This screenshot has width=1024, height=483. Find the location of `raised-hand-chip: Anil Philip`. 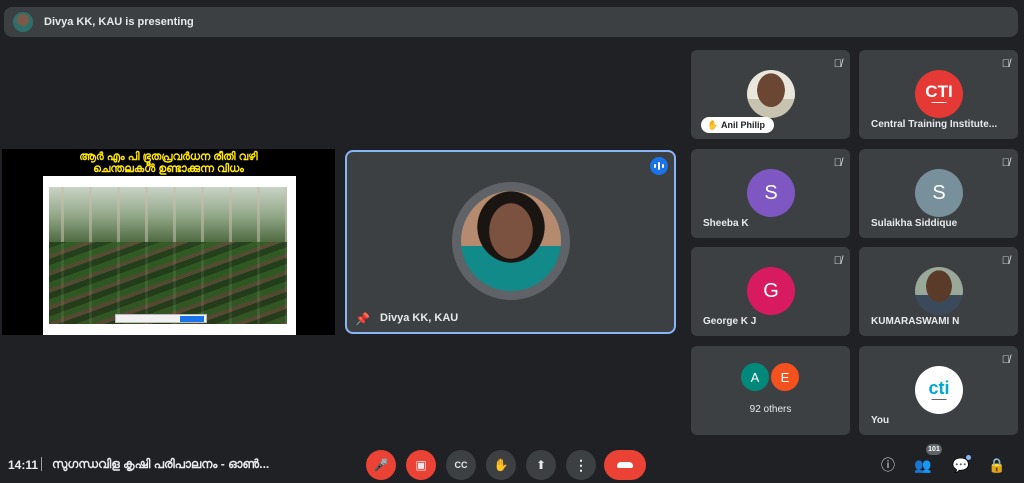

raised-hand-chip: Anil Philip is located at coordinates (737, 125).